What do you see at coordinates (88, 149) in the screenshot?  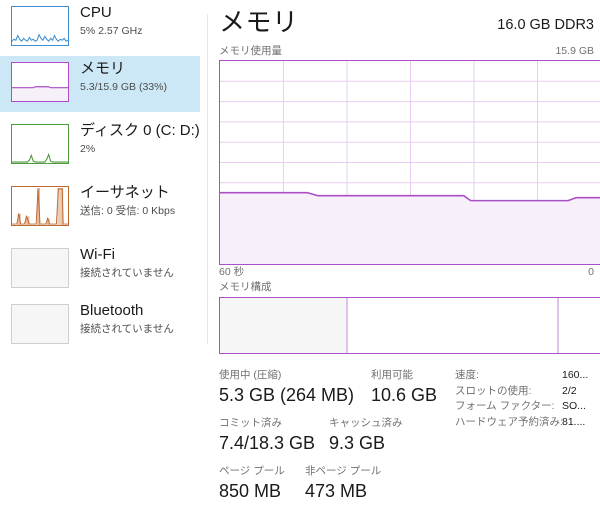 I see `sidebar-item-disk0-subtitle: 2%` at bounding box center [88, 149].